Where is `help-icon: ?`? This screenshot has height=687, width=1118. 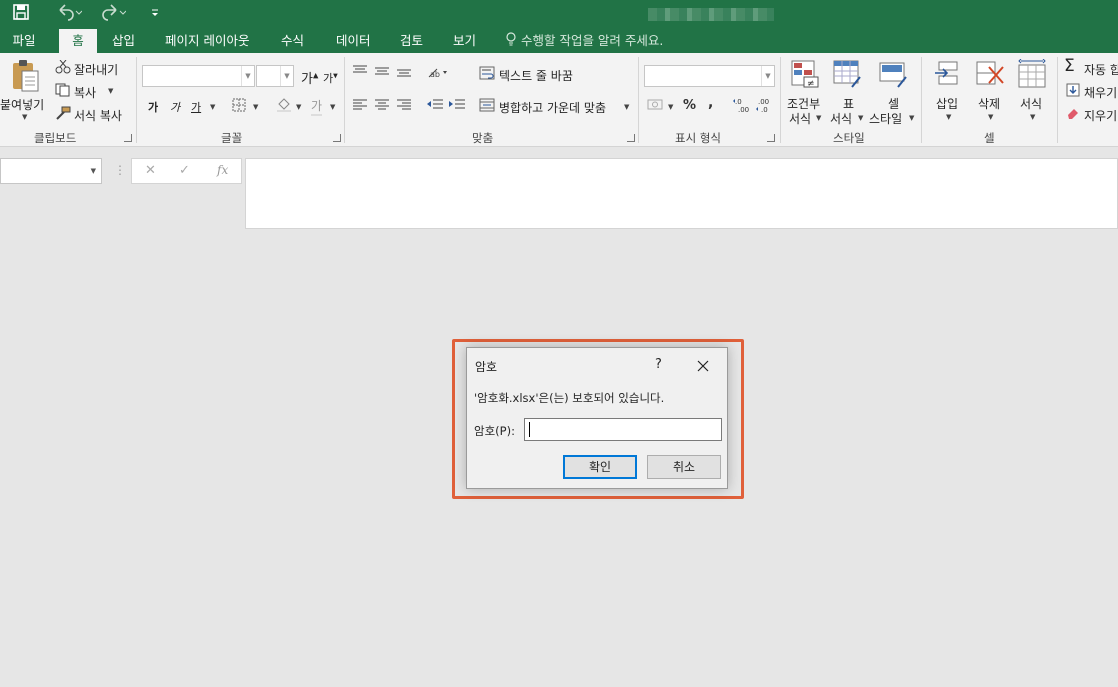
help-icon: ? is located at coordinates (658, 364).